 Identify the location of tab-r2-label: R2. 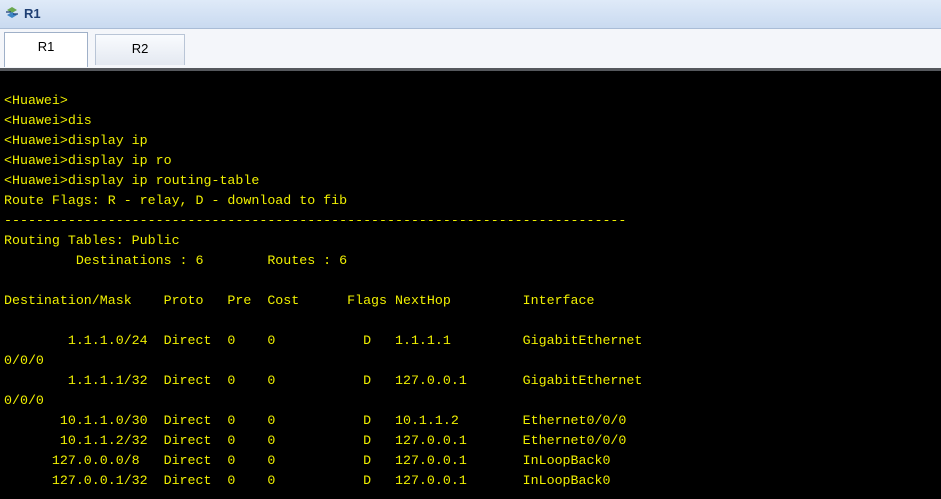
(140, 48).